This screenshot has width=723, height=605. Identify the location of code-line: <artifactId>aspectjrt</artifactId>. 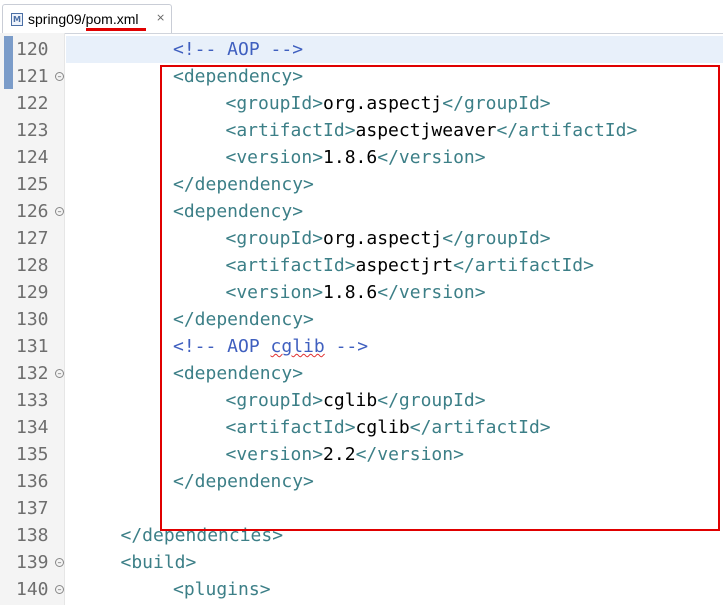
(410, 265).